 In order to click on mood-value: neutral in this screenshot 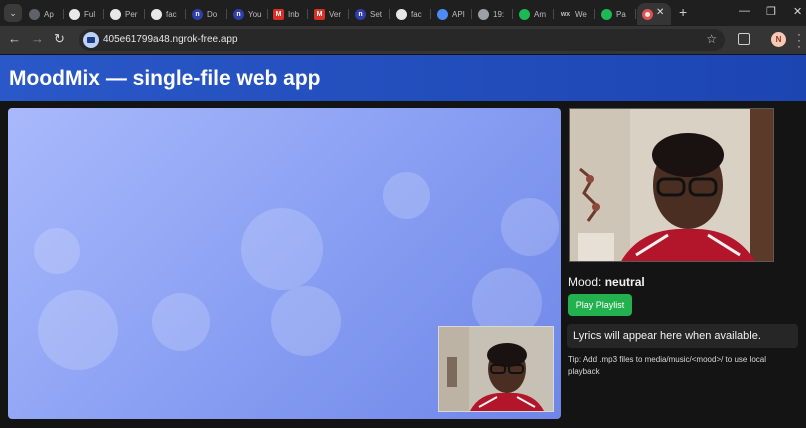, I will do `click(624, 282)`.